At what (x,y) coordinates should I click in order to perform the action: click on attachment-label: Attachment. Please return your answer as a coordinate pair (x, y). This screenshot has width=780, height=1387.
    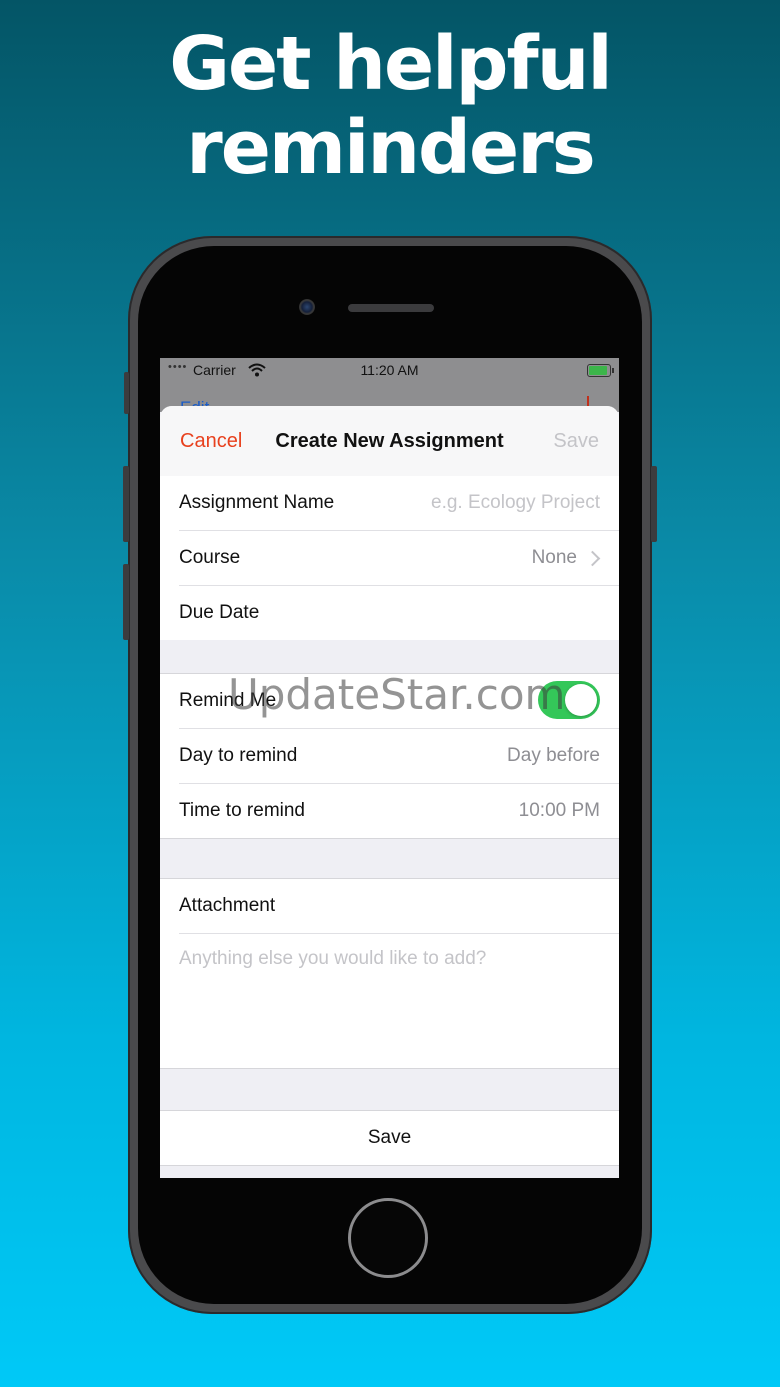
    Looking at the image, I should click on (227, 905).